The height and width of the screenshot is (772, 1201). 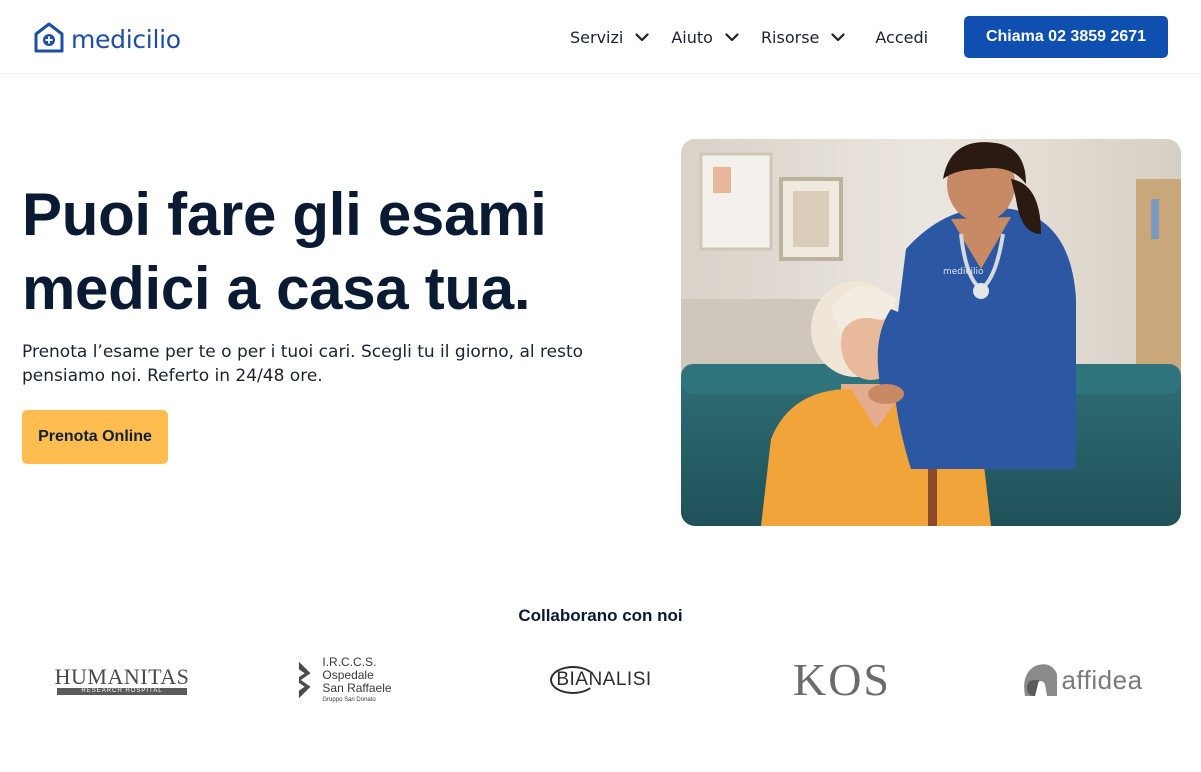 What do you see at coordinates (1041, 680) in the screenshot?
I see `affidea-mark-icon` at bounding box center [1041, 680].